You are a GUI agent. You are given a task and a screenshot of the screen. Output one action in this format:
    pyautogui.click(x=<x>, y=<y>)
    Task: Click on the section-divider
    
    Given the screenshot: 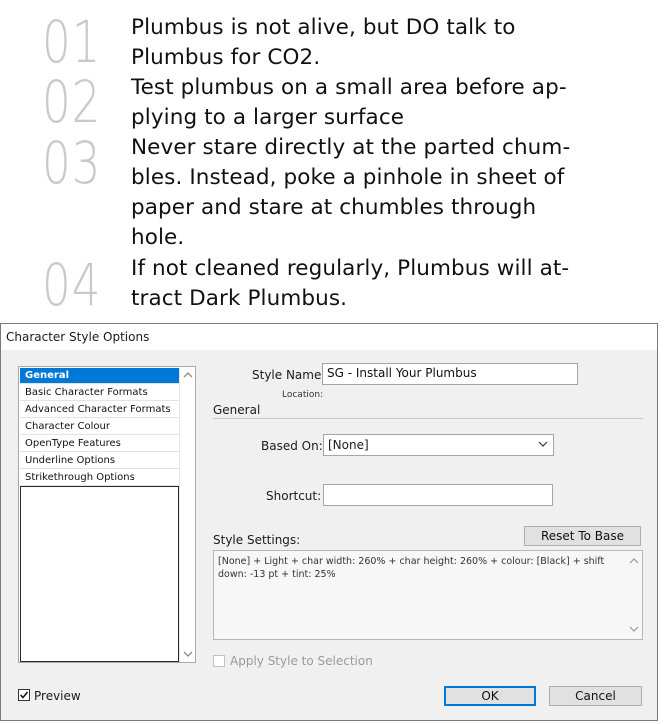 What is the action you would take?
    pyautogui.click(x=428, y=418)
    